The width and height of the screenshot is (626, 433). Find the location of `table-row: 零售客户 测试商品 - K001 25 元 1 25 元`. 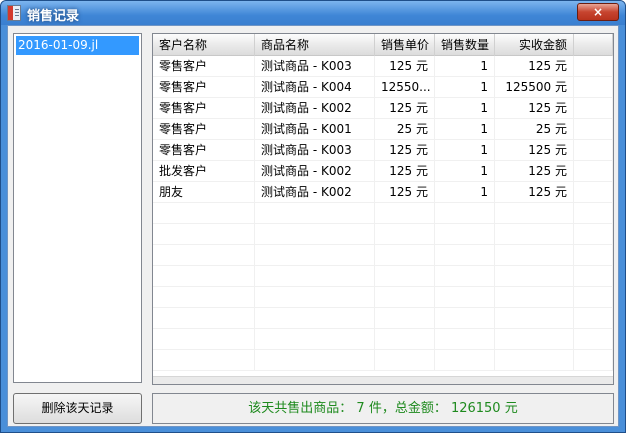

table-row: 零售客户 测试商品 - K001 25 元 1 25 元 is located at coordinates (383, 129).